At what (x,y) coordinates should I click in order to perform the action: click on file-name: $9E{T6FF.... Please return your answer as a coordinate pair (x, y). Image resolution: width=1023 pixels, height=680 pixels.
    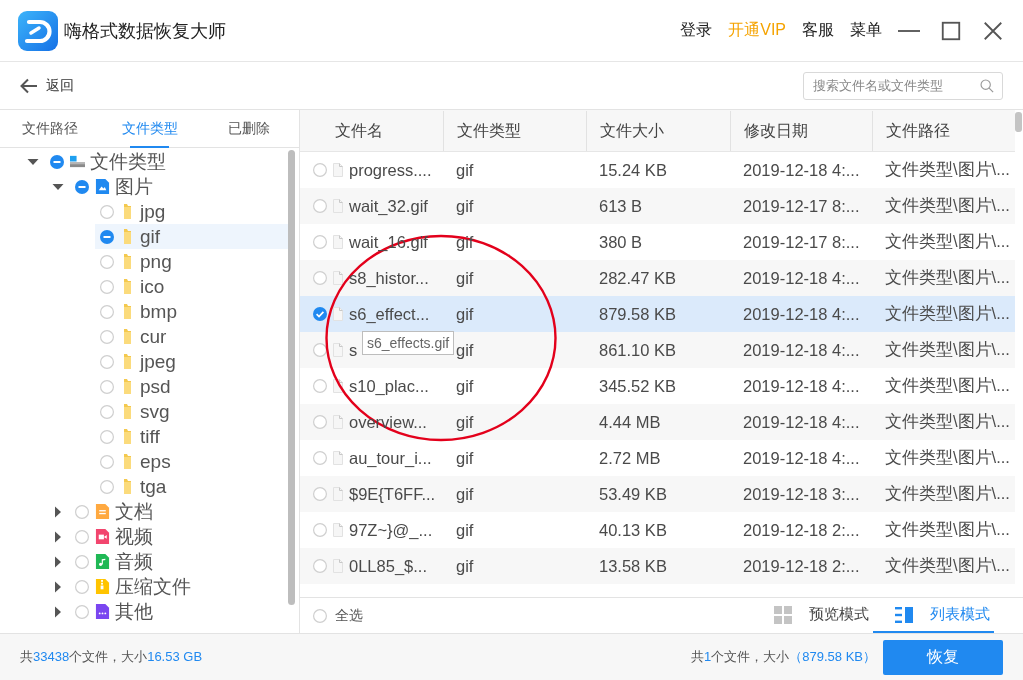
    Looking at the image, I should click on (392, 494).